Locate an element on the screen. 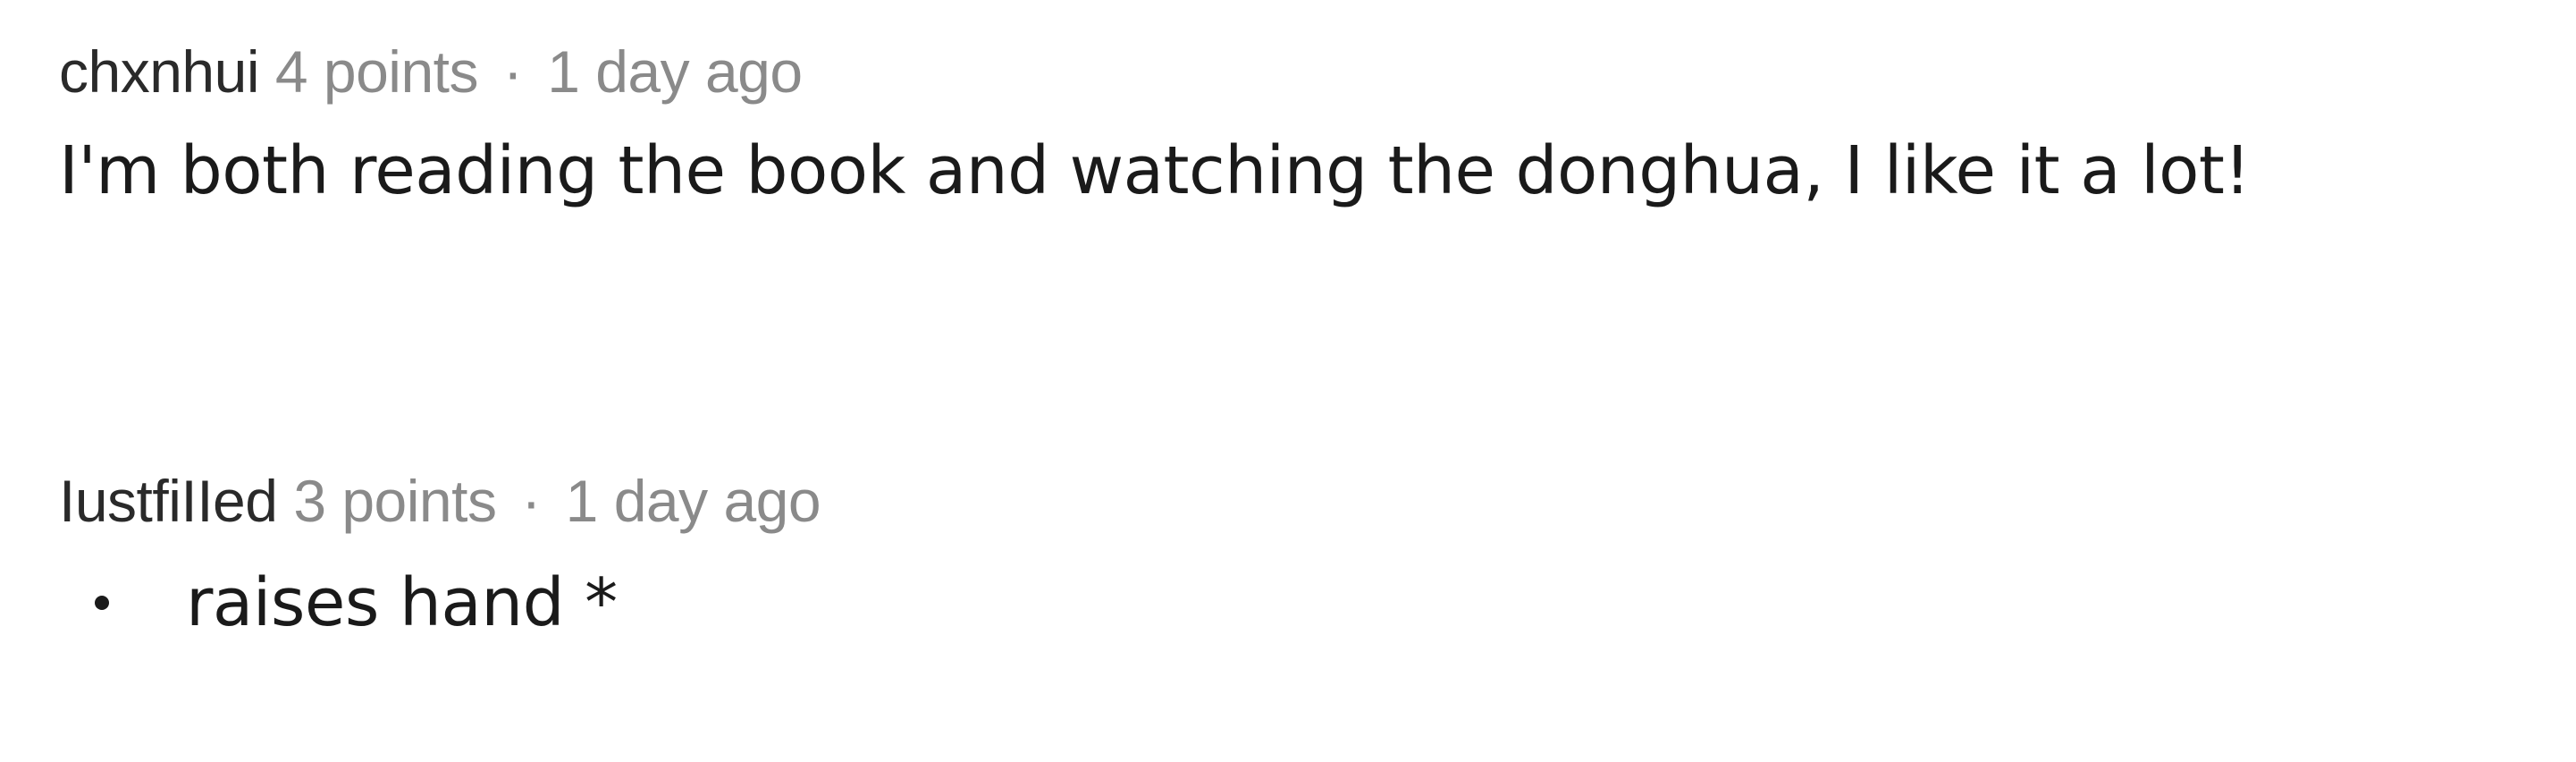 Image resolution: width=2576 pixels, height=762 pixels. comment-meta: IustfiIIed 3 points · 1 day ago is located at coordinates (1318, 501).